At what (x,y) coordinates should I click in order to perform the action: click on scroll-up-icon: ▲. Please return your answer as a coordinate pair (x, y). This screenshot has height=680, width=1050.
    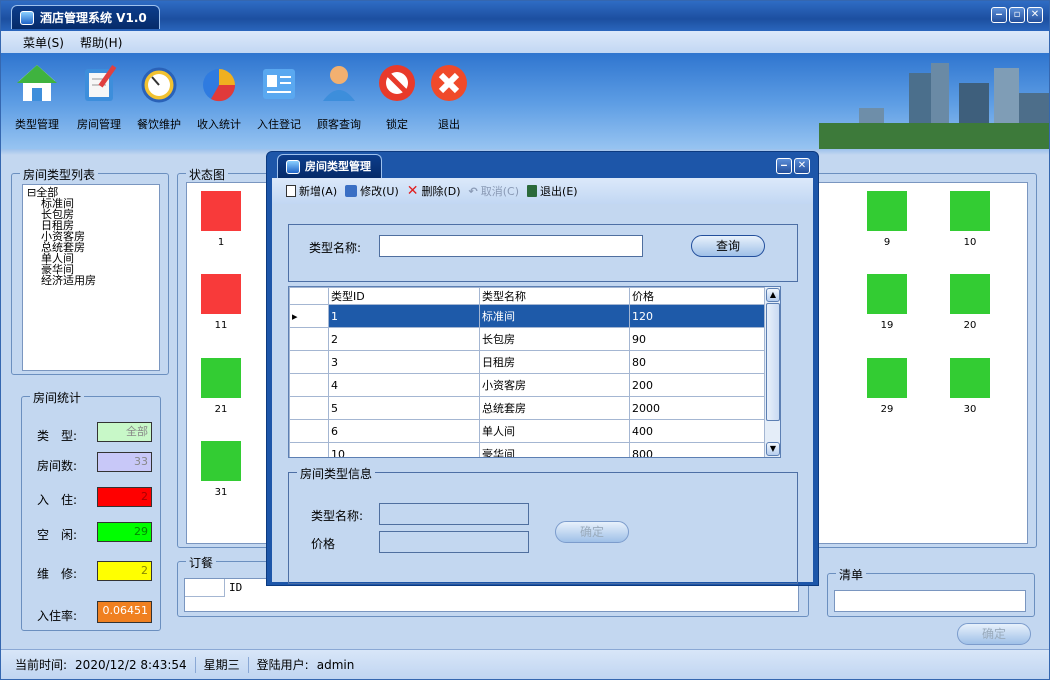
    Looking at the image, I should click on (773, 295).